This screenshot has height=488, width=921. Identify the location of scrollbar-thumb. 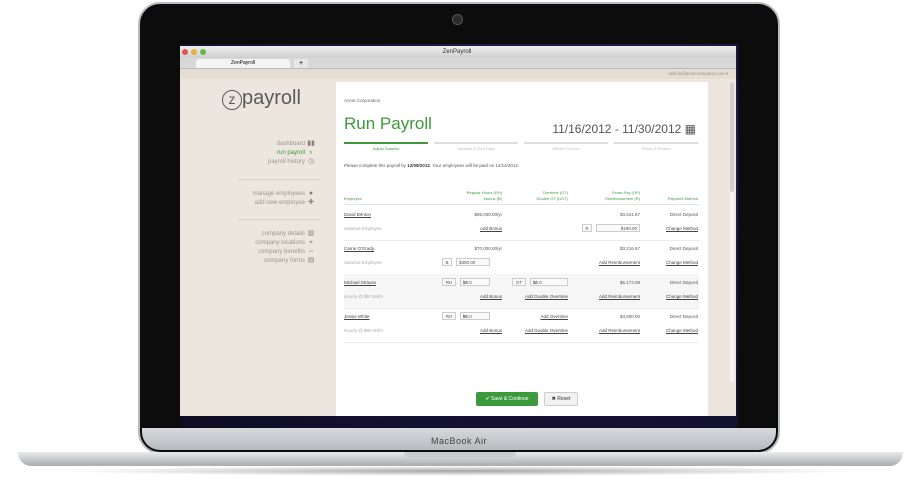
(732, 137).